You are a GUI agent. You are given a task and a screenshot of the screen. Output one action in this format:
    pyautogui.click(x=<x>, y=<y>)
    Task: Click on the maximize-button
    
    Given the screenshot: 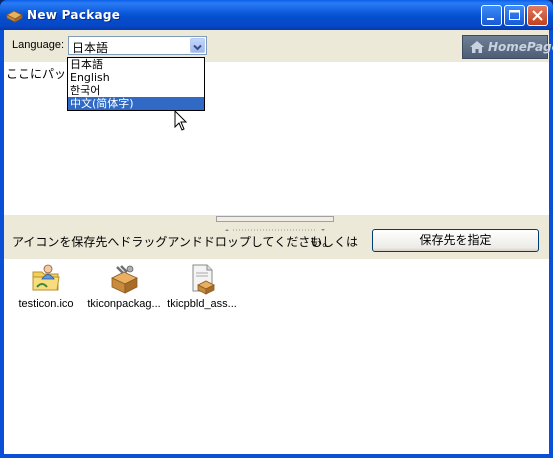 What is the action you would take?
    pyautogui.click(x=514, y=15)
    